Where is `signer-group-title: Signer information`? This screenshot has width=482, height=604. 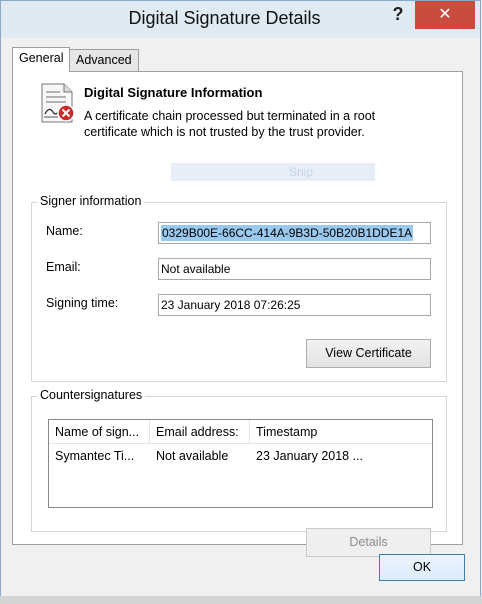 signer-group-title: Signer information is located at coordinates (91, 201).